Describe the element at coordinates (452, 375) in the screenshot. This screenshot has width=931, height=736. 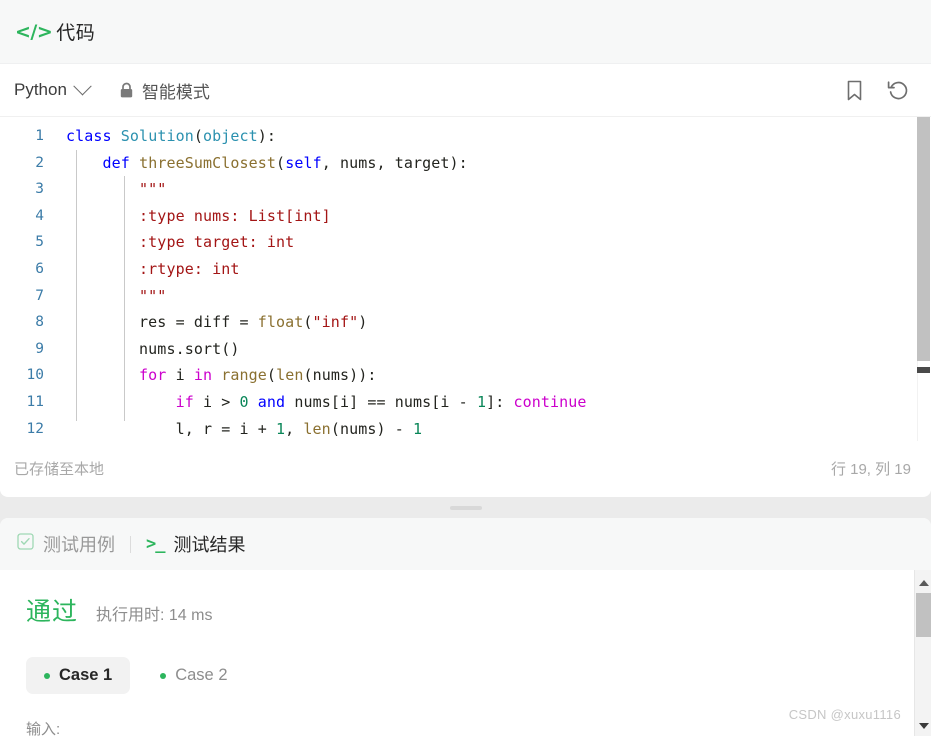
I see `code-line: 10 for i in range(len(nums)):` at that location.